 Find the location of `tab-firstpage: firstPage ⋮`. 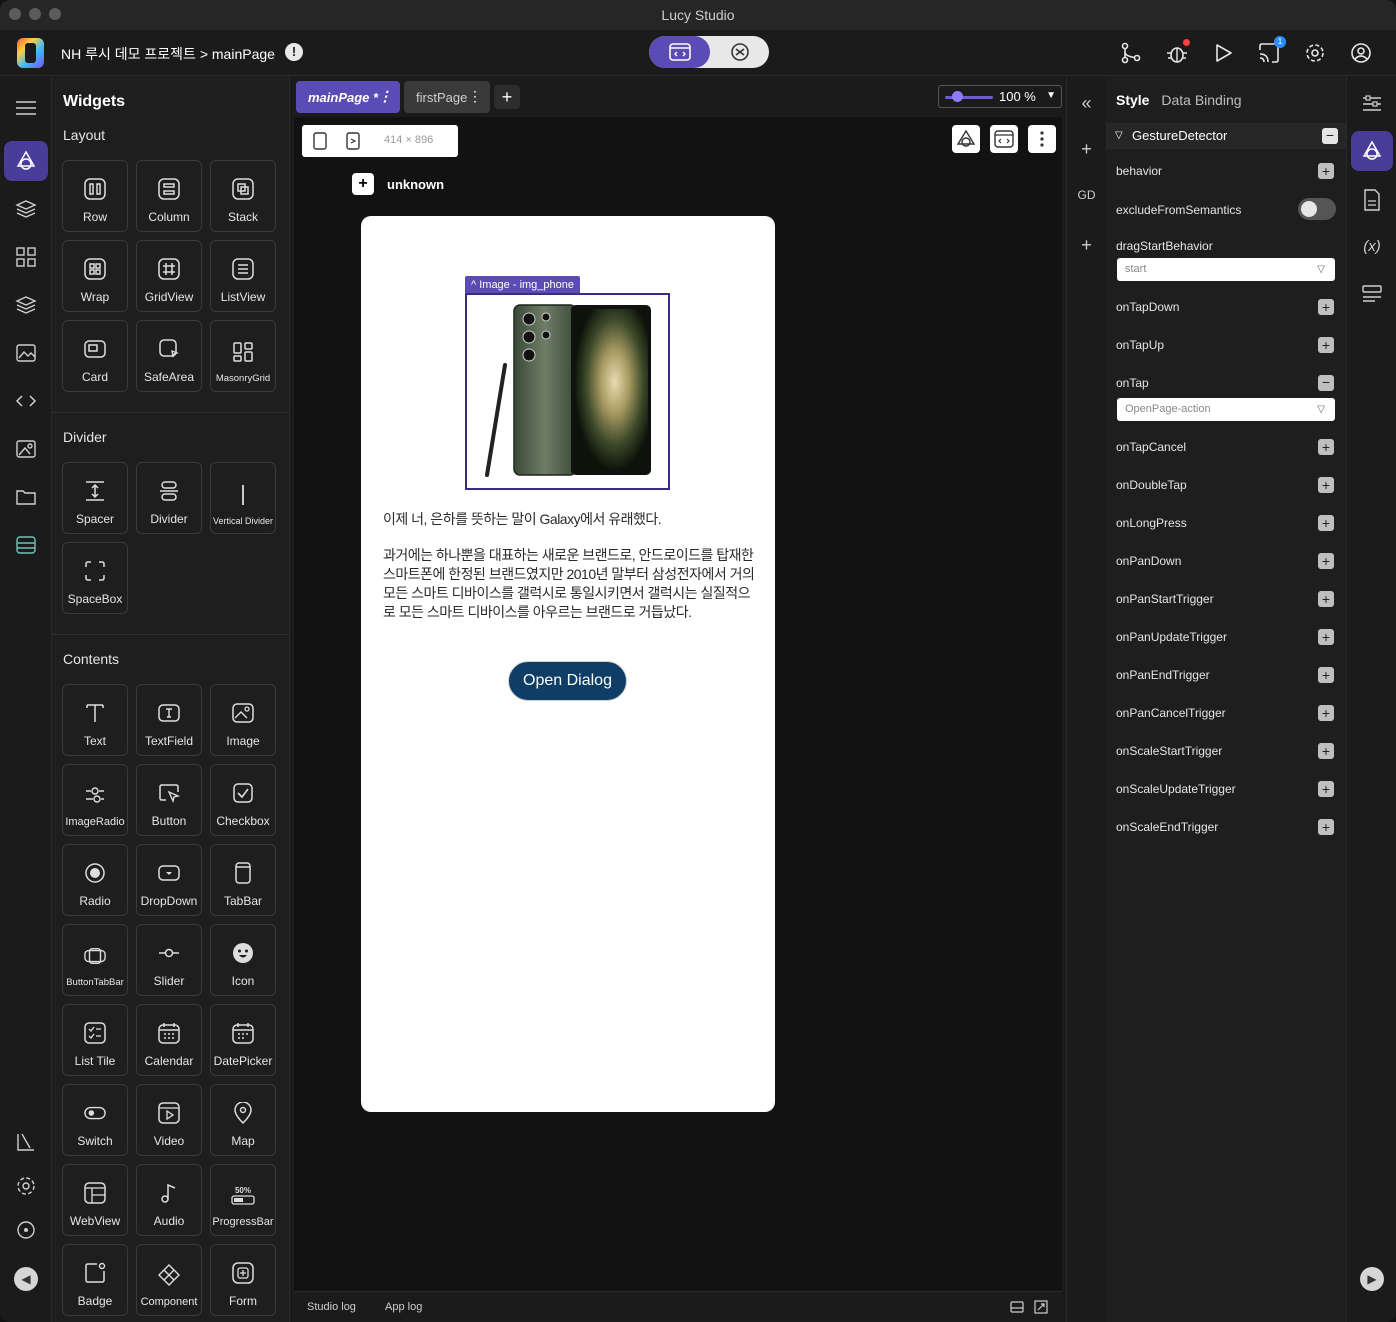

tab-firstpage: firstPage ⋮ is located at coordinates (447, 97).